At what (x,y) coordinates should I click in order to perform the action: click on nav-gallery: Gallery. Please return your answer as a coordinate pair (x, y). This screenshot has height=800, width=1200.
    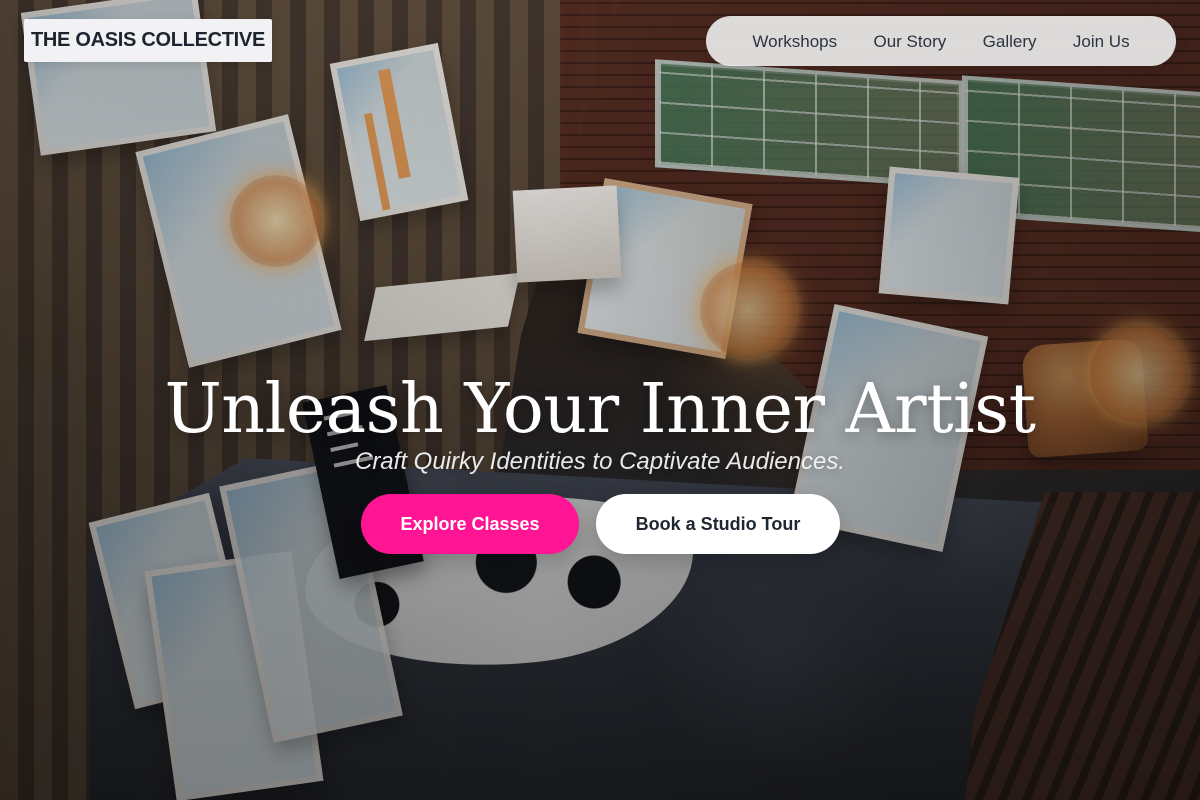
    Looking at the image, I should click on (1010, 41).